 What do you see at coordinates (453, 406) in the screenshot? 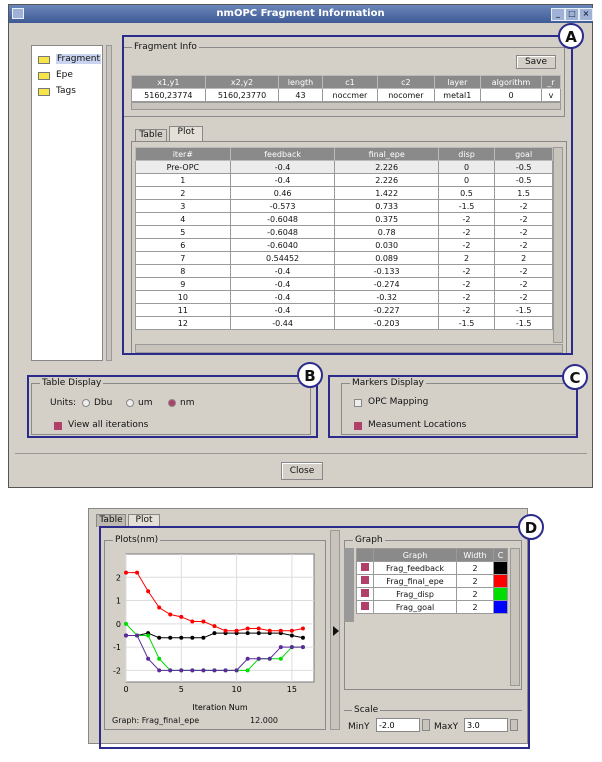
I see `callout-box-c` at bounding box center [453, 406].